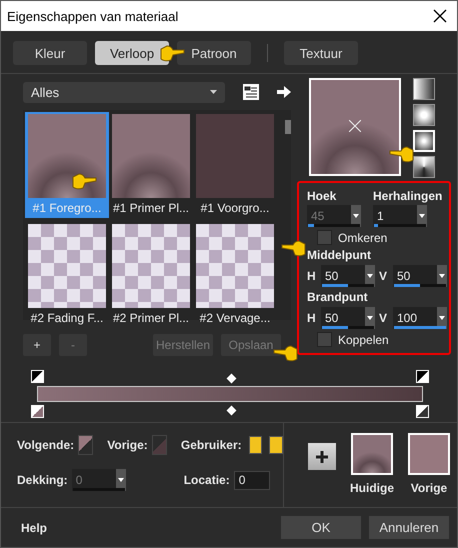 The image size is (458, 548). Describe the element at coordinates (363, 237) in the screenshot. I see `checkbox-label: Omkeren` at that location.